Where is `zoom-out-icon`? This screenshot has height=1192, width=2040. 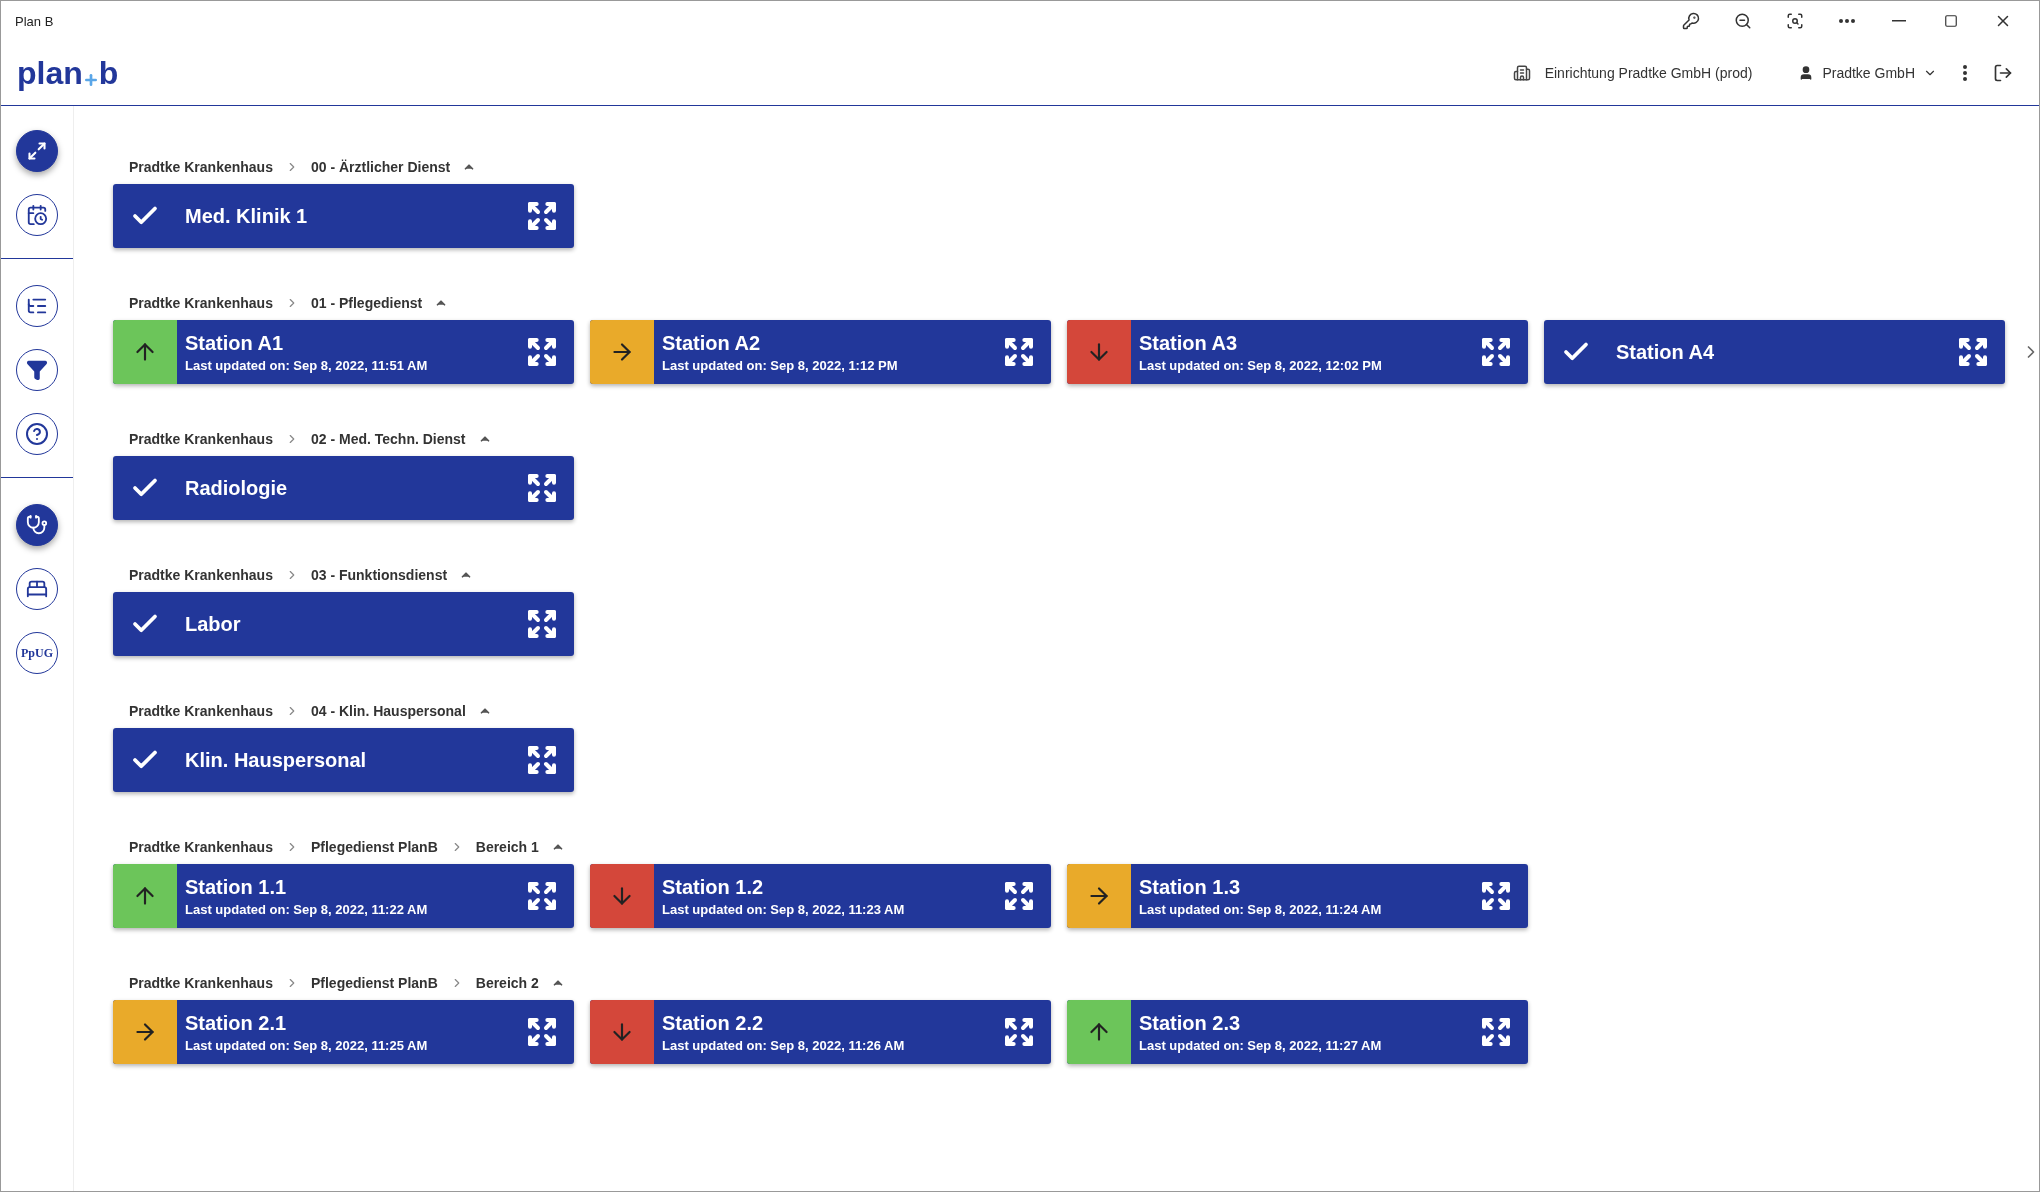
zoom-out-icon is located at coordinates (1743, 21).